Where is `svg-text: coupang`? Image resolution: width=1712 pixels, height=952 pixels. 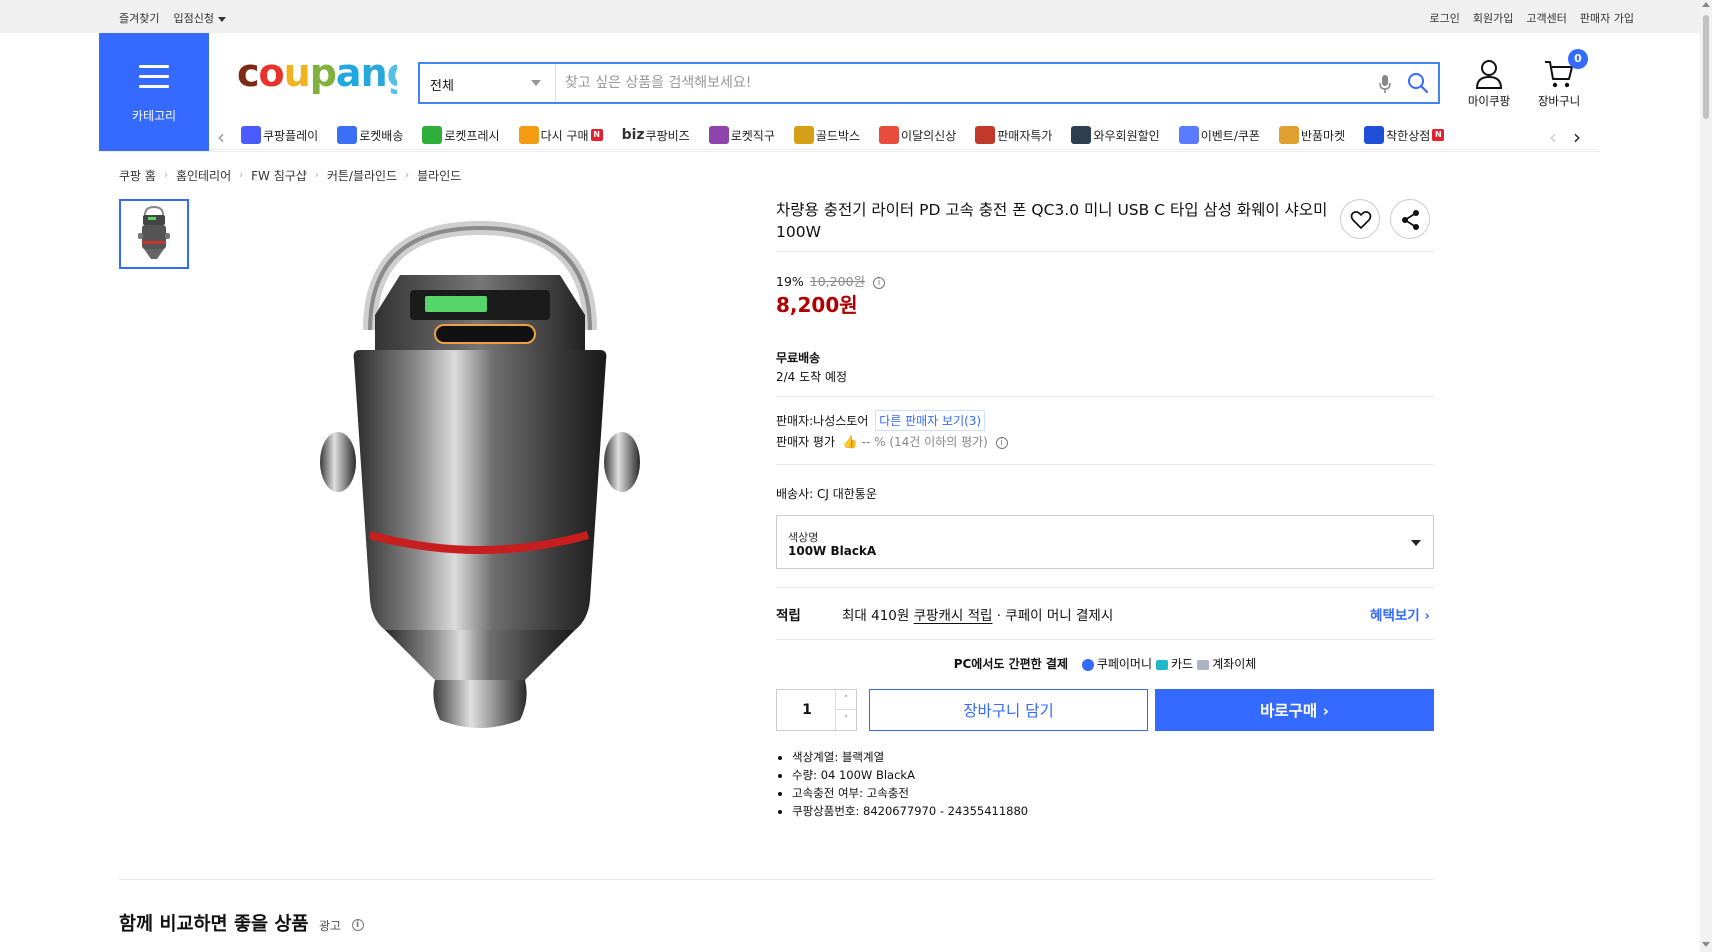 svg-text: coupang is located at coordinates (317, 73).